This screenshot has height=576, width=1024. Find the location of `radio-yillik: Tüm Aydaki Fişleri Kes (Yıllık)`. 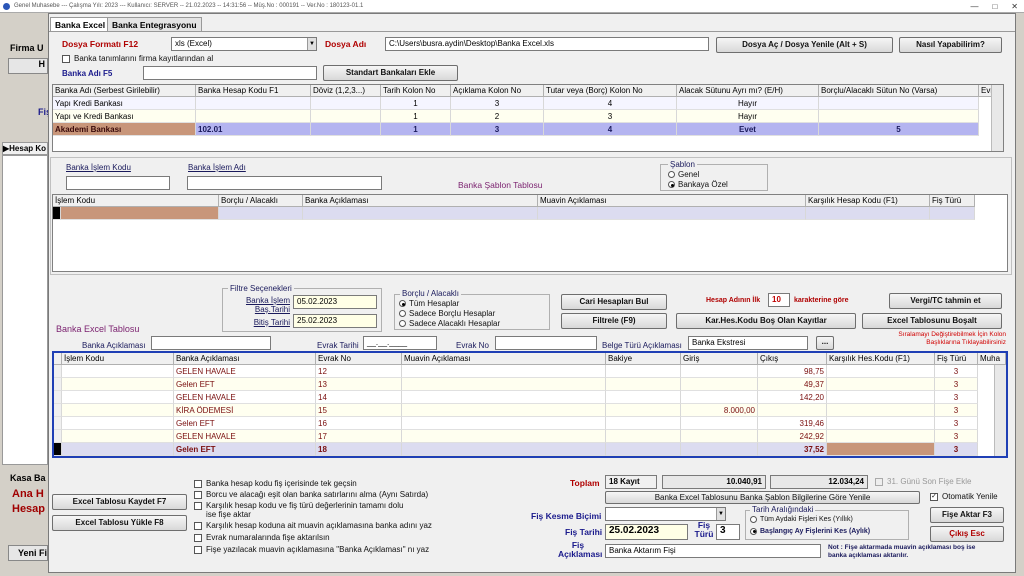

radio-yillik: Tüm Aydaki Fişleri Kes (Yıllık) is located at coordinates (801, 520).